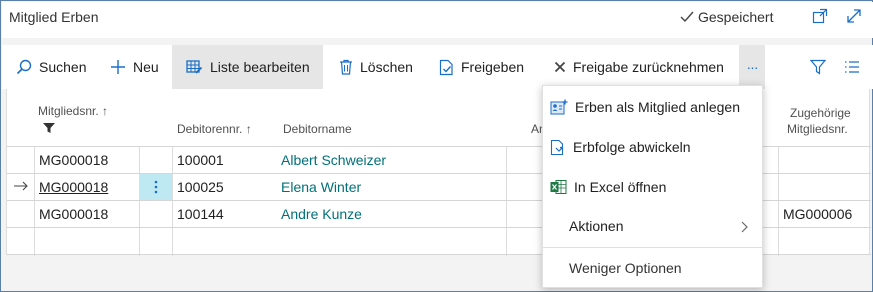 The image size is (873, 292). Describe the element at coordinates (386, 67) in the screenshot. I see `delete-button-label: Löschen` at that location.